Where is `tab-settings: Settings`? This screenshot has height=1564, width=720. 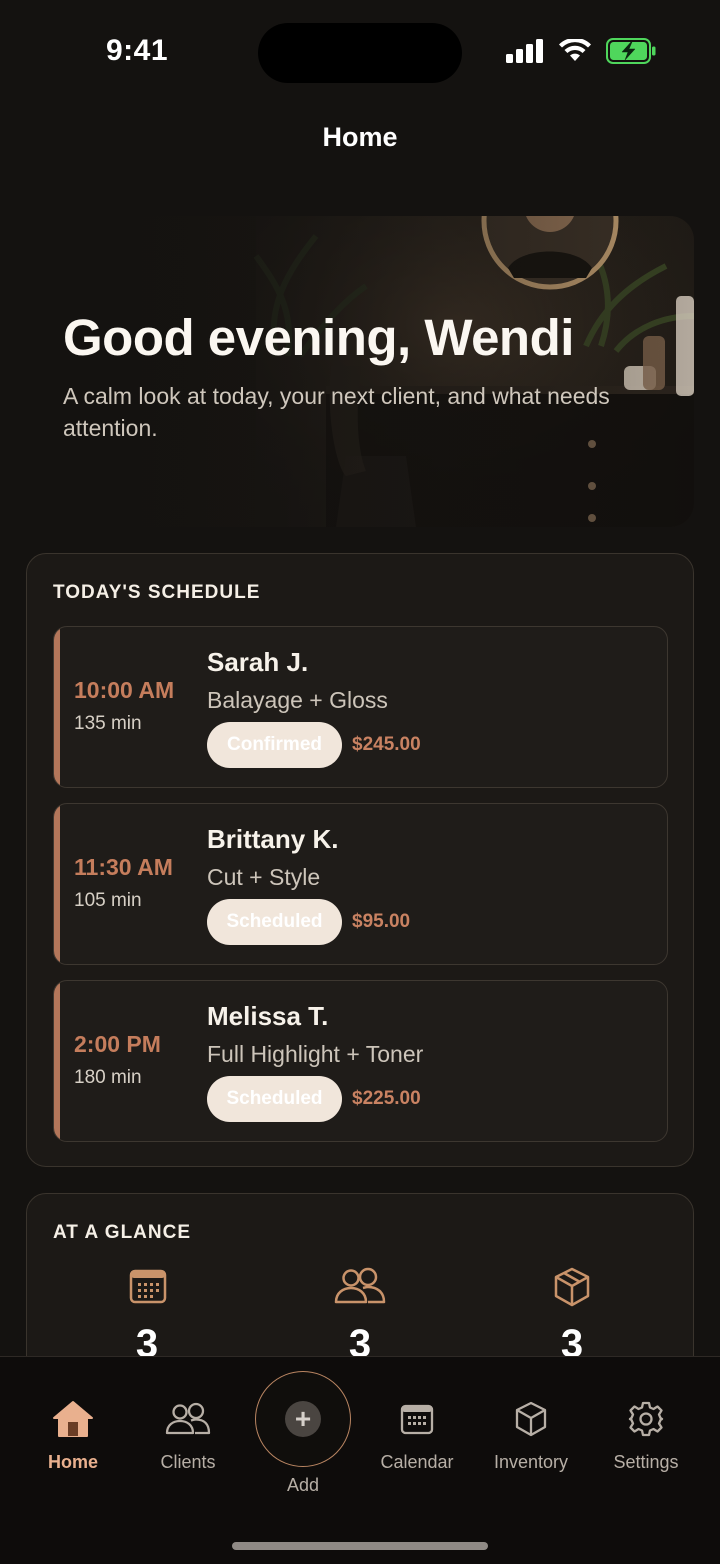
tab-settings: Settings is located at coordinates (646, 1422).